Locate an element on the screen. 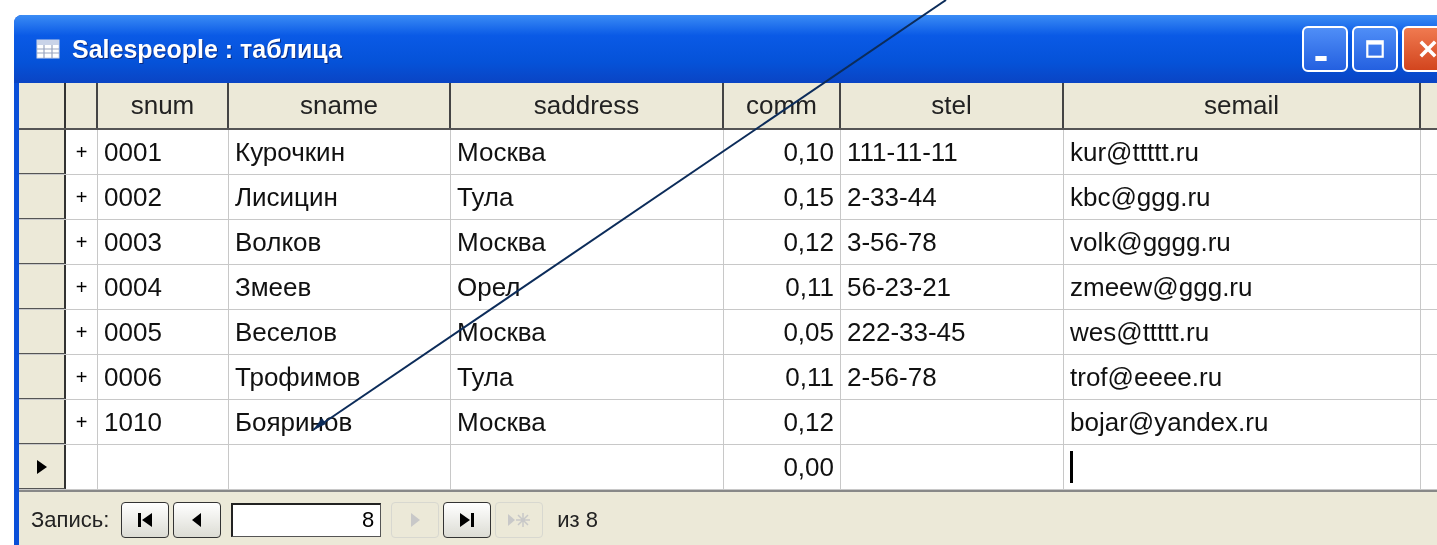 This screenshot has width=1437, height=545. table-cell-text: 3-56-78 is located at coordinates (892, 242).